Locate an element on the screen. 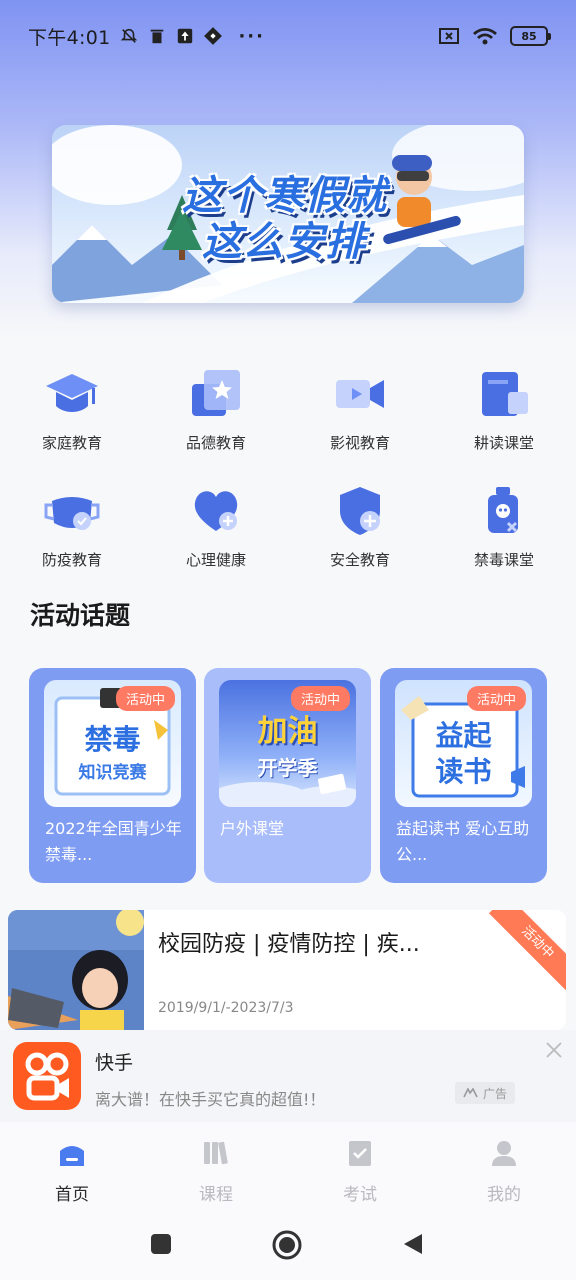 The image size is (576, 1280). video-camera-icon is located at coordinates (360, 394).